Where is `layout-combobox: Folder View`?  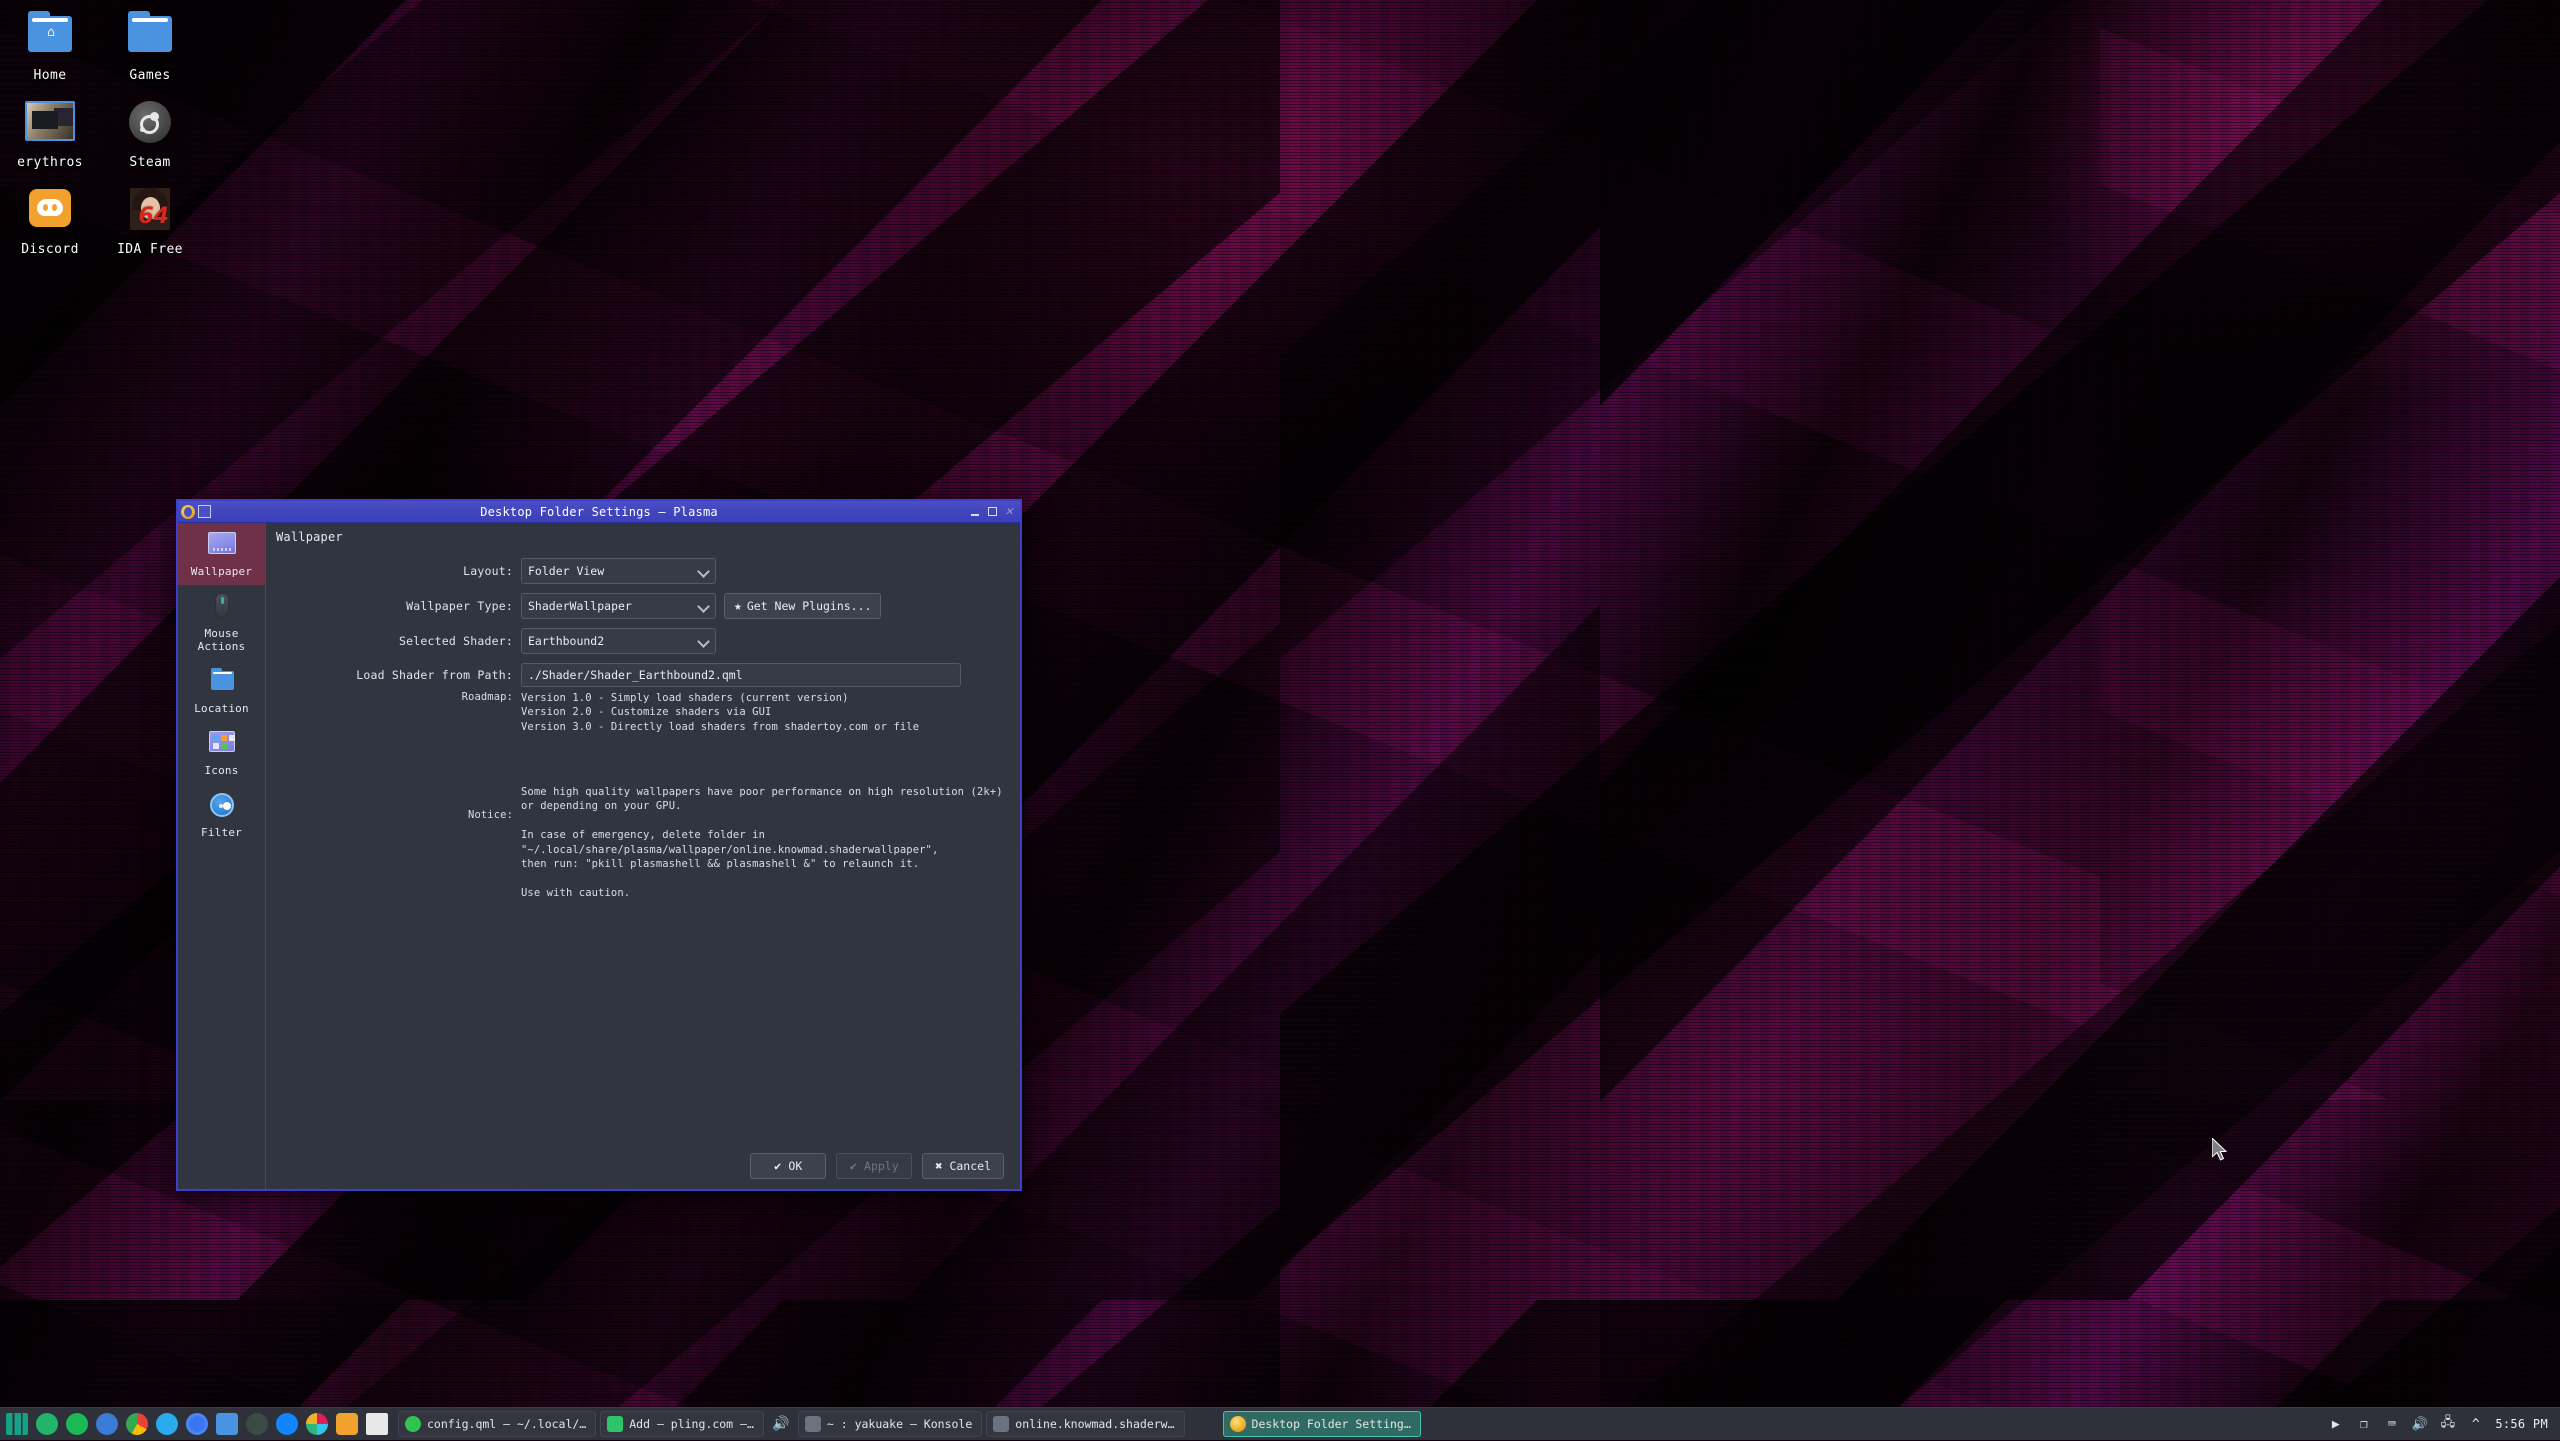
layout-combobox: Folder View is located at coordinates (618, 571).